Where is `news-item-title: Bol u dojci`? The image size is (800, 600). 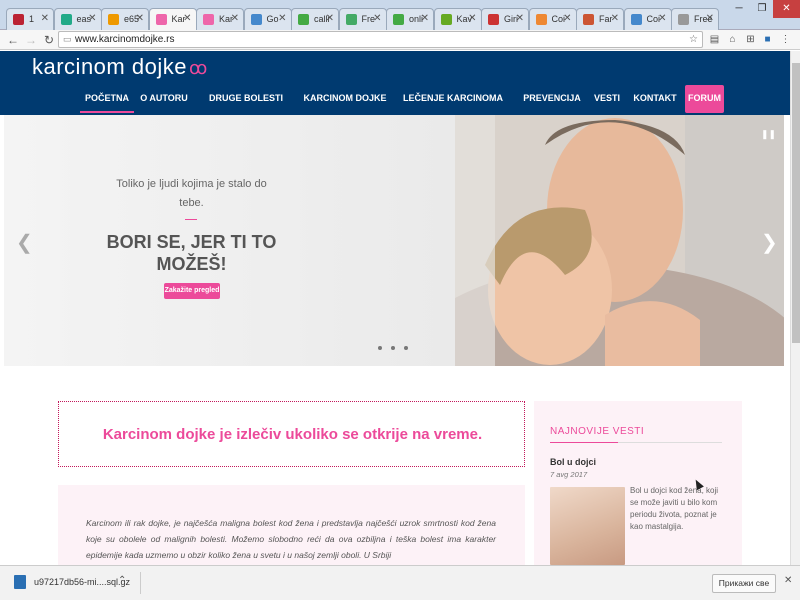 news-item-title: Bol u dojci is located at coordinates (573, 462).